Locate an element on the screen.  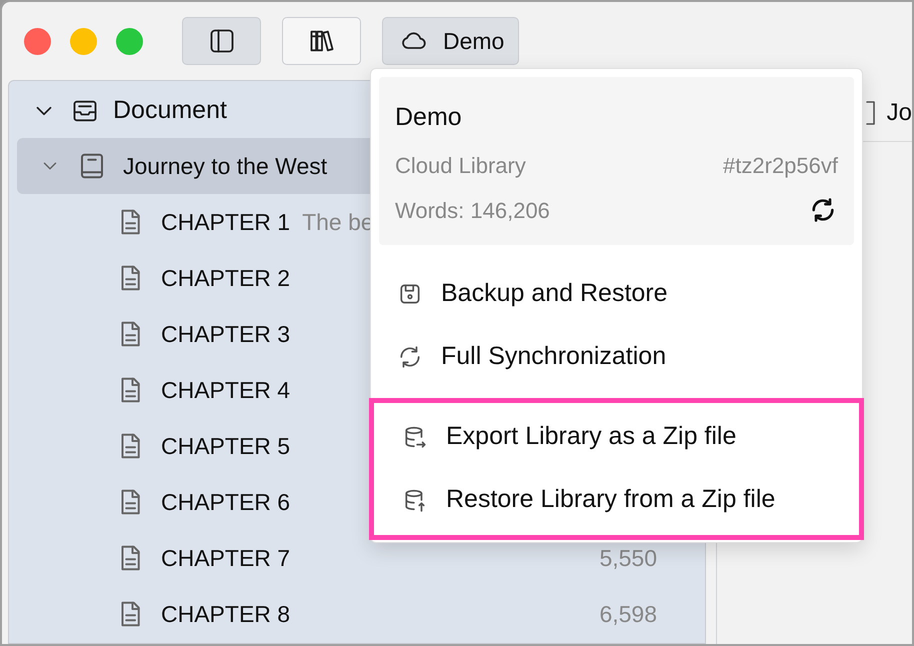
tree-label: CHAPTER 5 is located at coordinates (225, 446).